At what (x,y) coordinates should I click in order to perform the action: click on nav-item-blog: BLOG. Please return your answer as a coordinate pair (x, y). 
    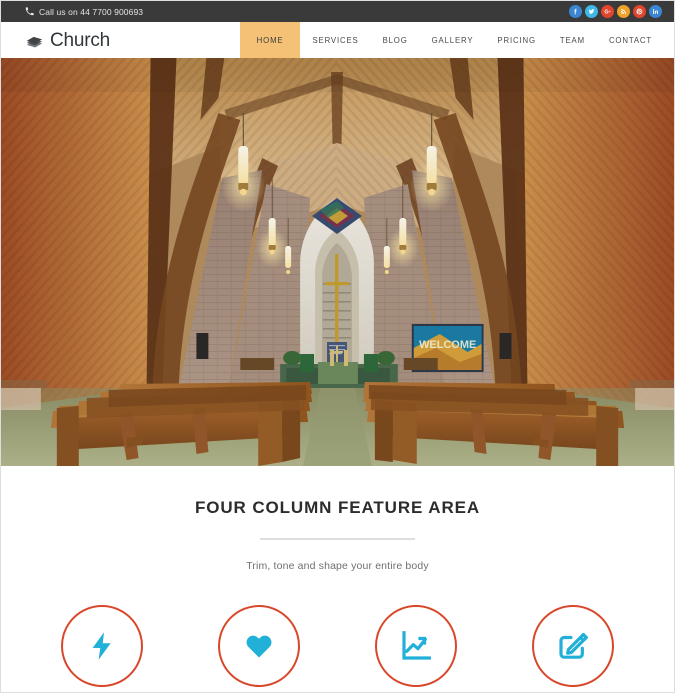
    Looking at the image, I should click on (395, 40).